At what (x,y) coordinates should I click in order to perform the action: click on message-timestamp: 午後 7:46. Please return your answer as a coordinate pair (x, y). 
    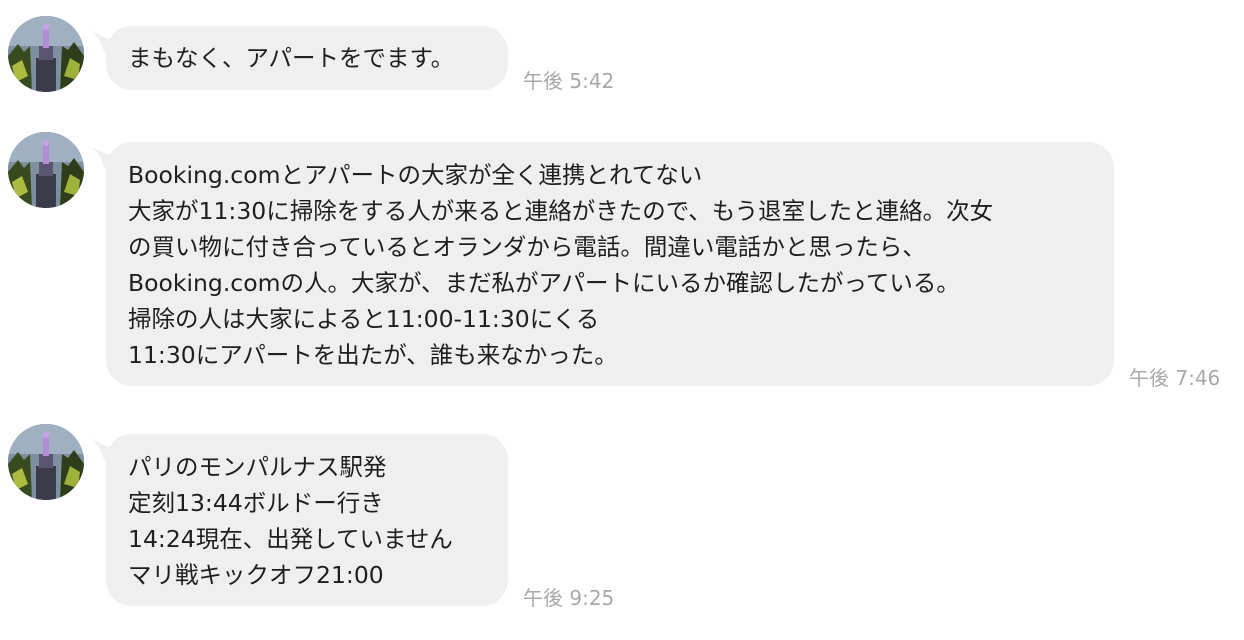
    Looking at the image, I should click on (1175, 378).